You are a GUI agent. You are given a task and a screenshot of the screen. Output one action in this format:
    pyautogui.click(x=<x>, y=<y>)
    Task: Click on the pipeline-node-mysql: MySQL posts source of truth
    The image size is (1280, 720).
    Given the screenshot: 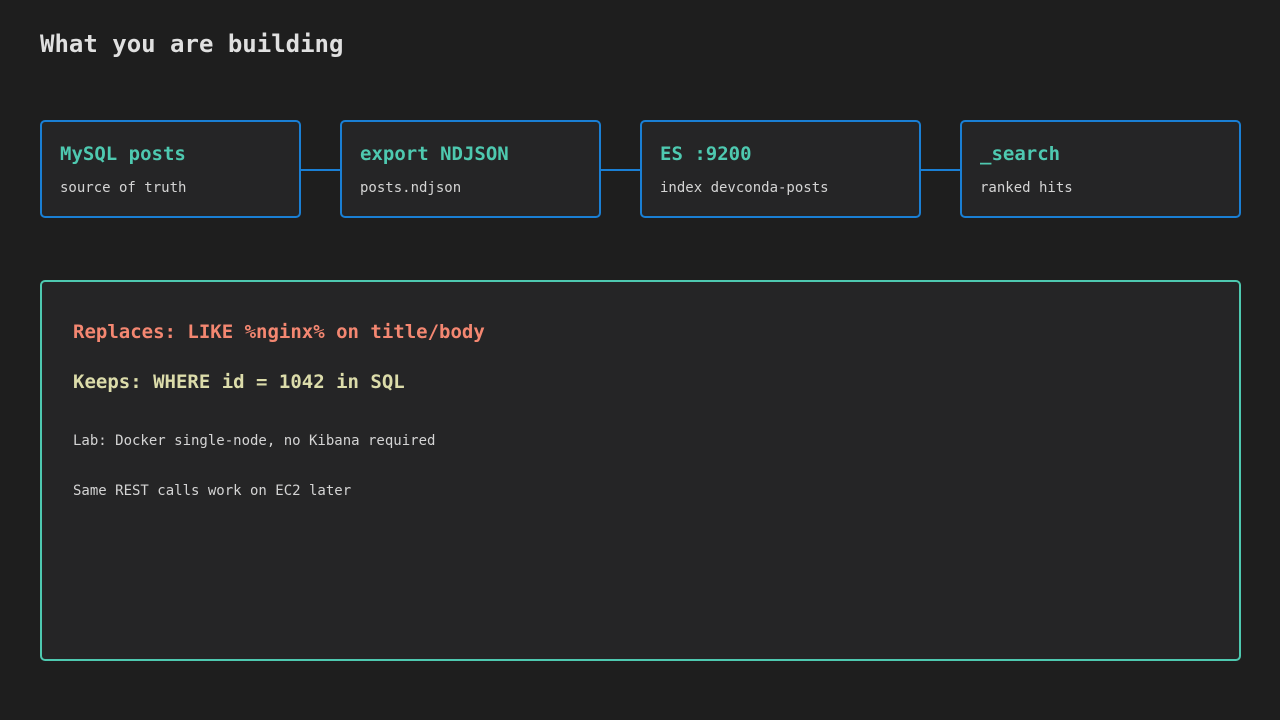 What is the action you would take?
    pyautogui.click(x=170, y=169)
    